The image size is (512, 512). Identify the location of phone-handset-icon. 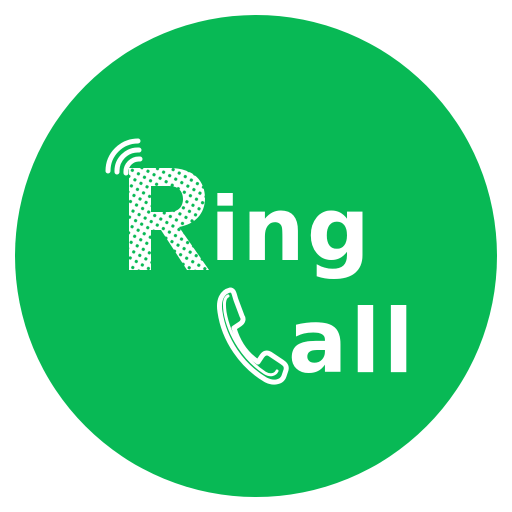
(253, 336).